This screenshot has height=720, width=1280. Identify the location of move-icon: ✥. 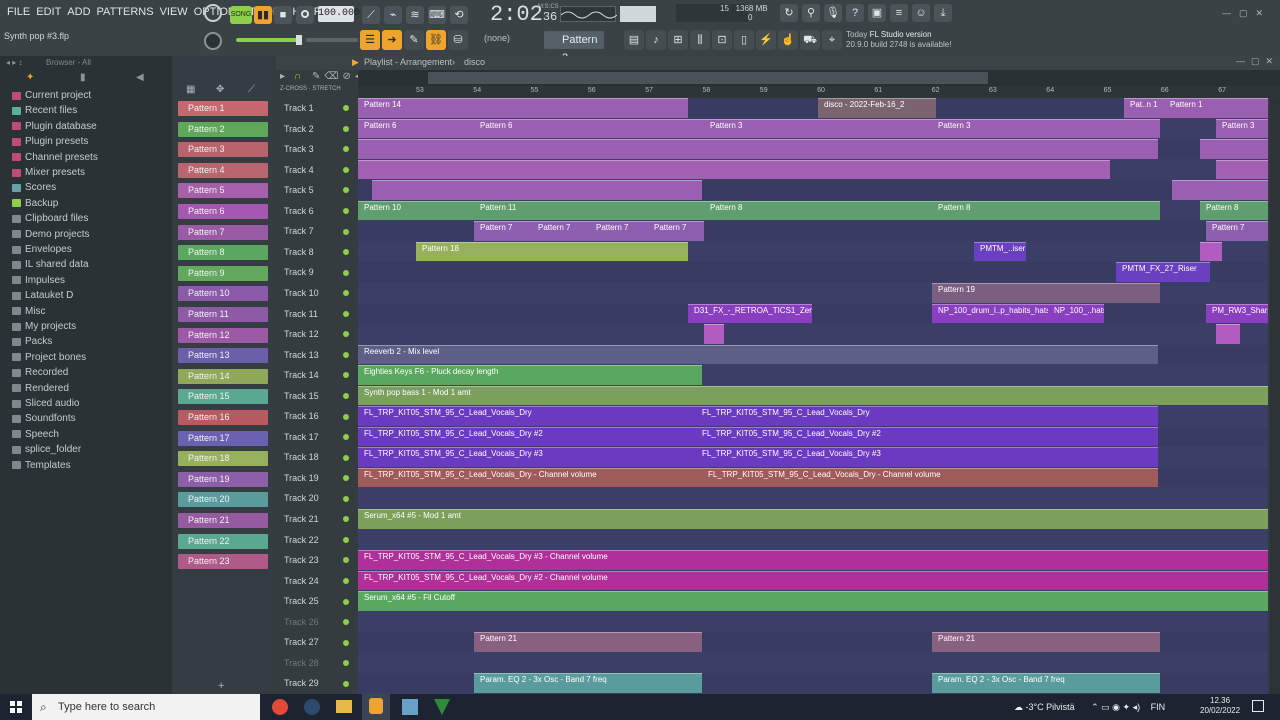
(220, 89).